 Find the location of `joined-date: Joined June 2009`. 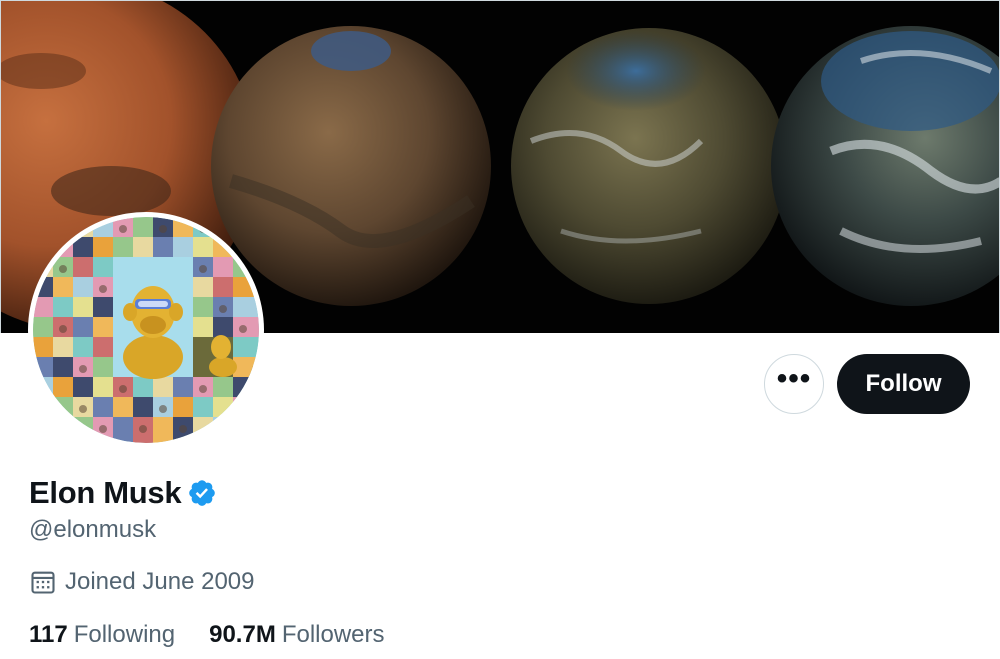

joined-date: Joined June 2009 is located at coordinates (142, 582).